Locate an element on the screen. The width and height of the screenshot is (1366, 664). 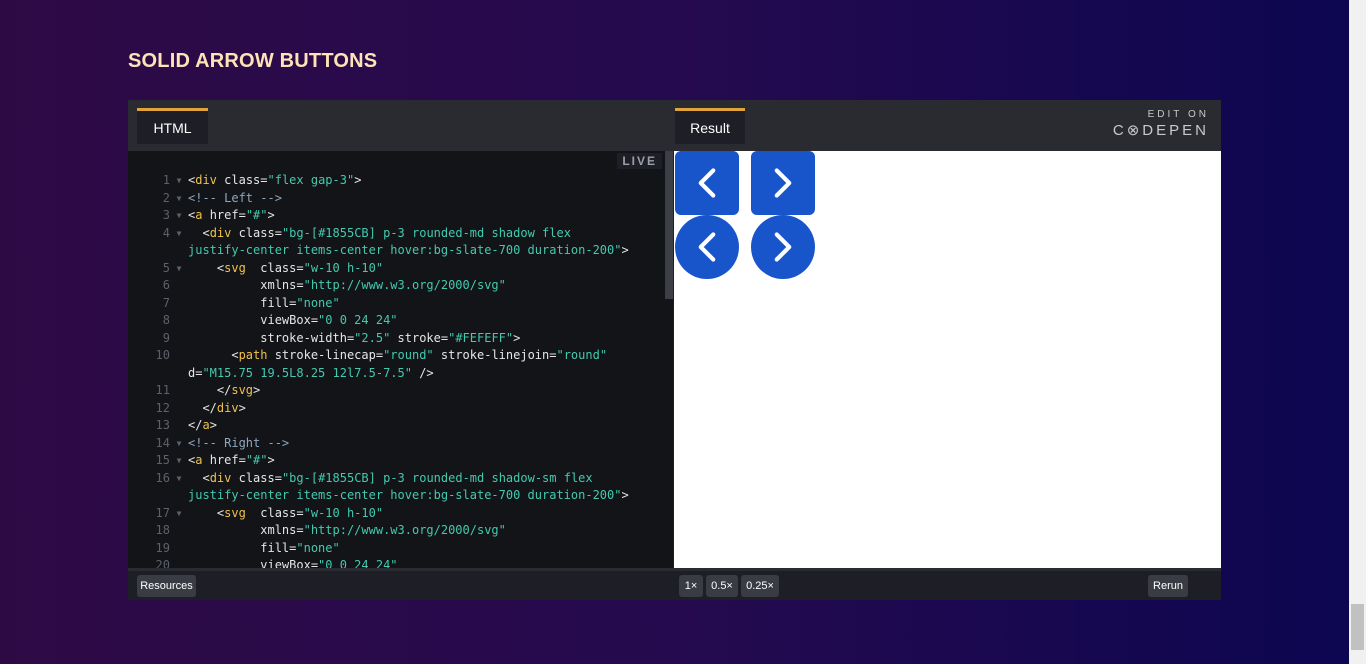
code-line: 5 ▼ <svg class="w-10 h-10" is located at coordinates (378, 269).